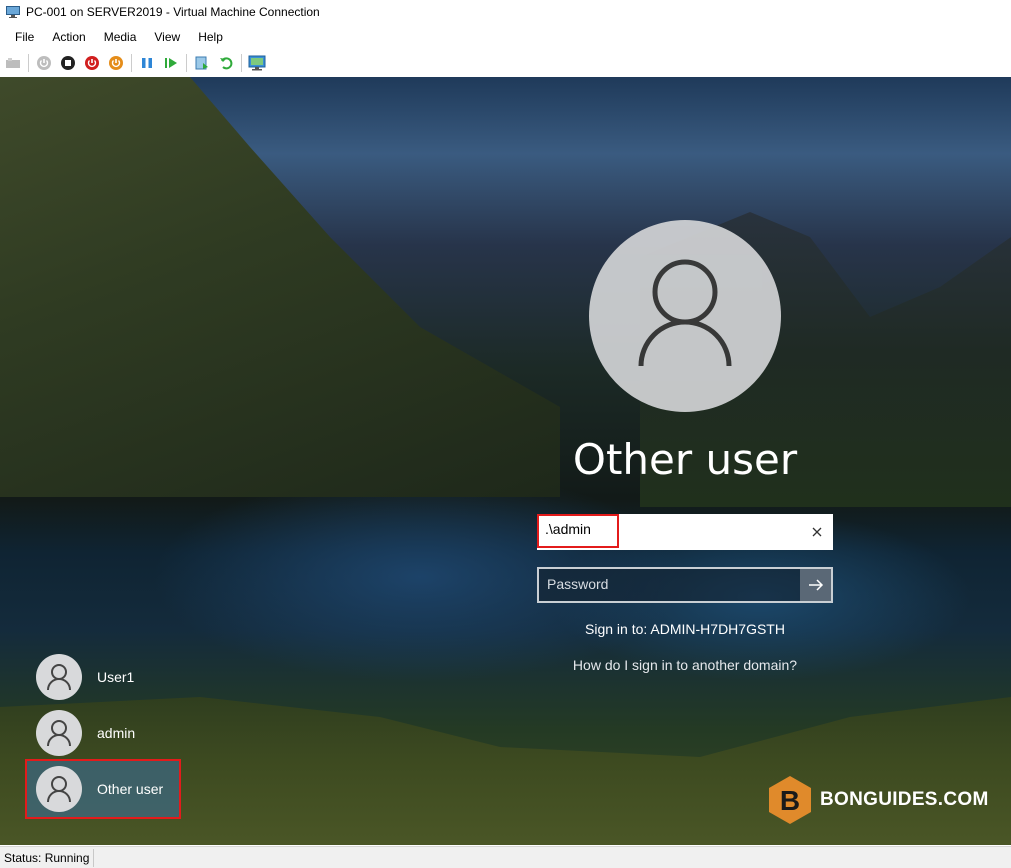 The image size is (1011, 868). What do you see at coordinates (817, 532) in the screenshot?
I see `clear-icon` at bounding box center [817, 532].